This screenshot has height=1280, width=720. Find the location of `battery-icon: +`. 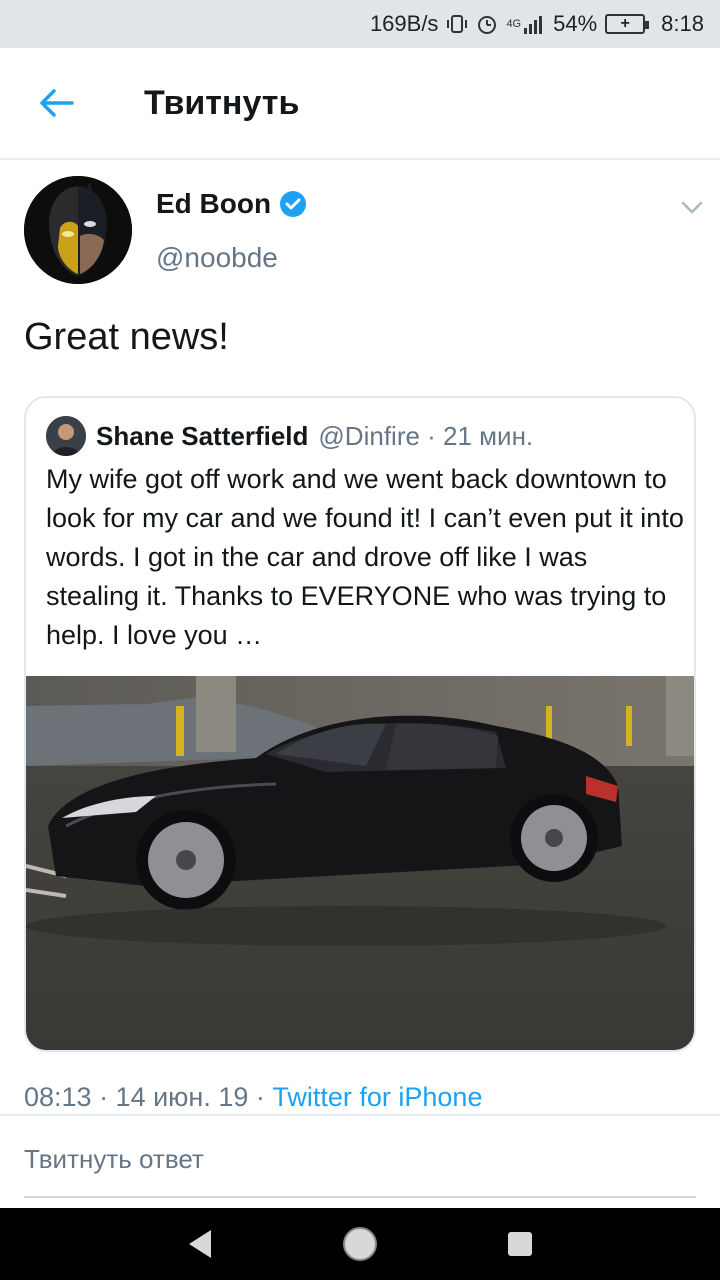

battery-icon: + is located at coordinates (627, 24).